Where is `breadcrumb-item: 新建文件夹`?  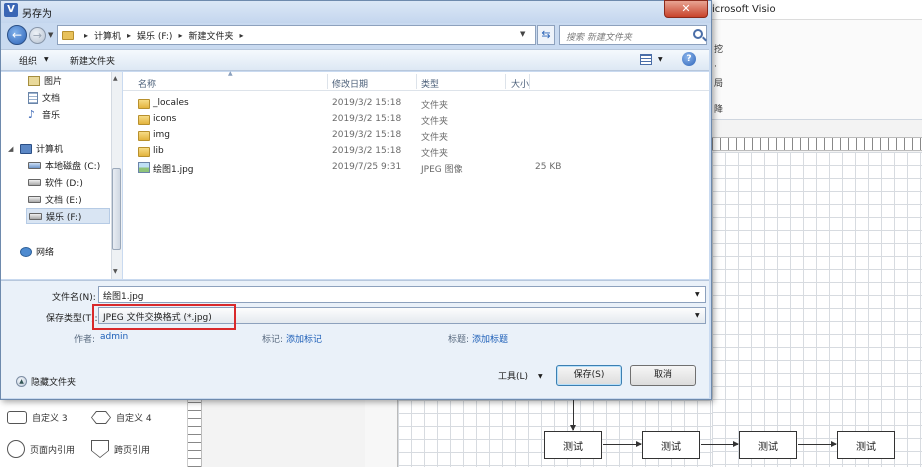 breadcrumb-item: 新建文件夹 is located at coordinates (210, 35).